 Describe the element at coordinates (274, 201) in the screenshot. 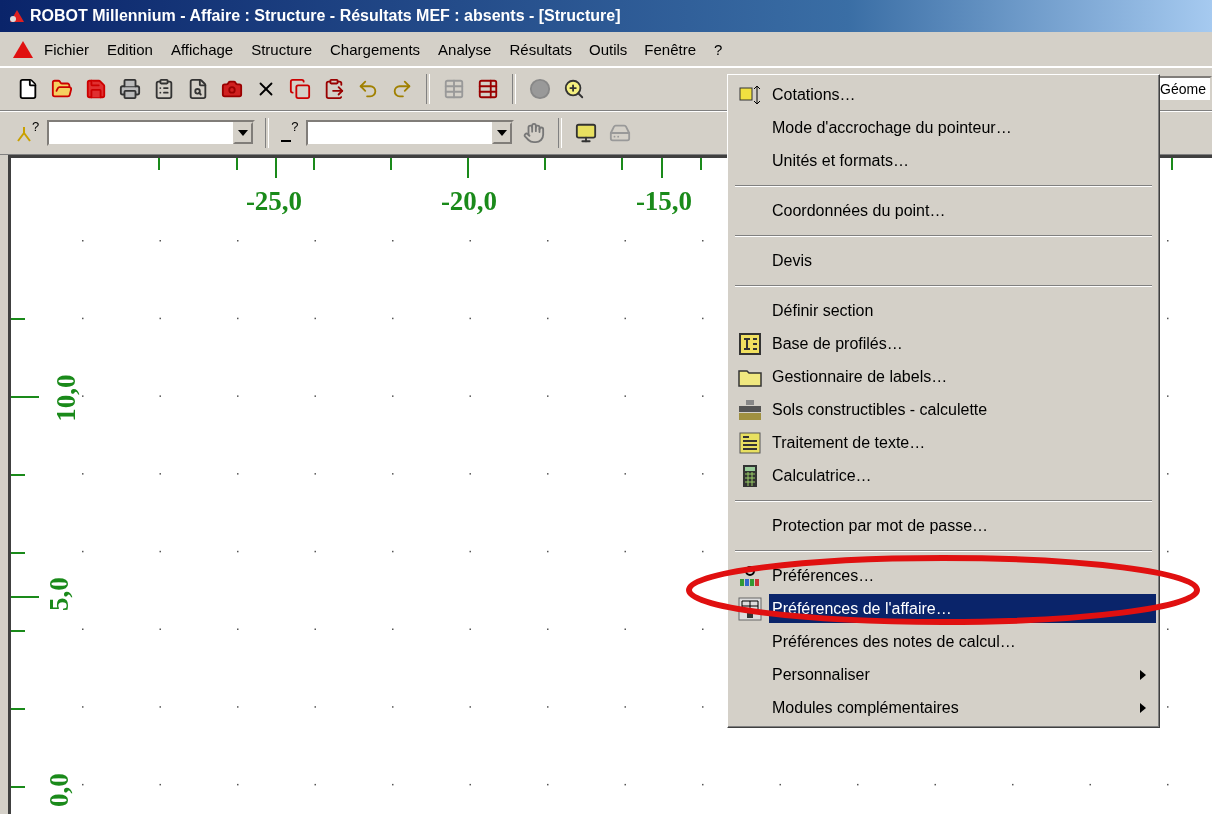

I see `axis-label: -25,0` at that location.